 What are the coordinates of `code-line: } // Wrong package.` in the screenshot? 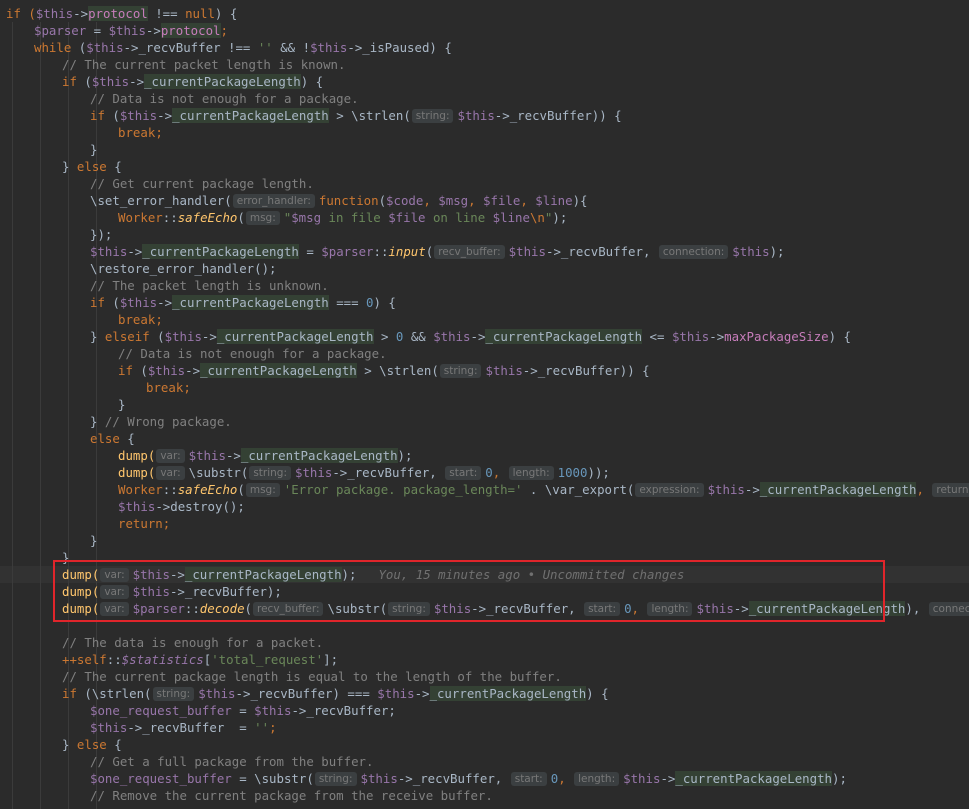 It's located at (161, 421).